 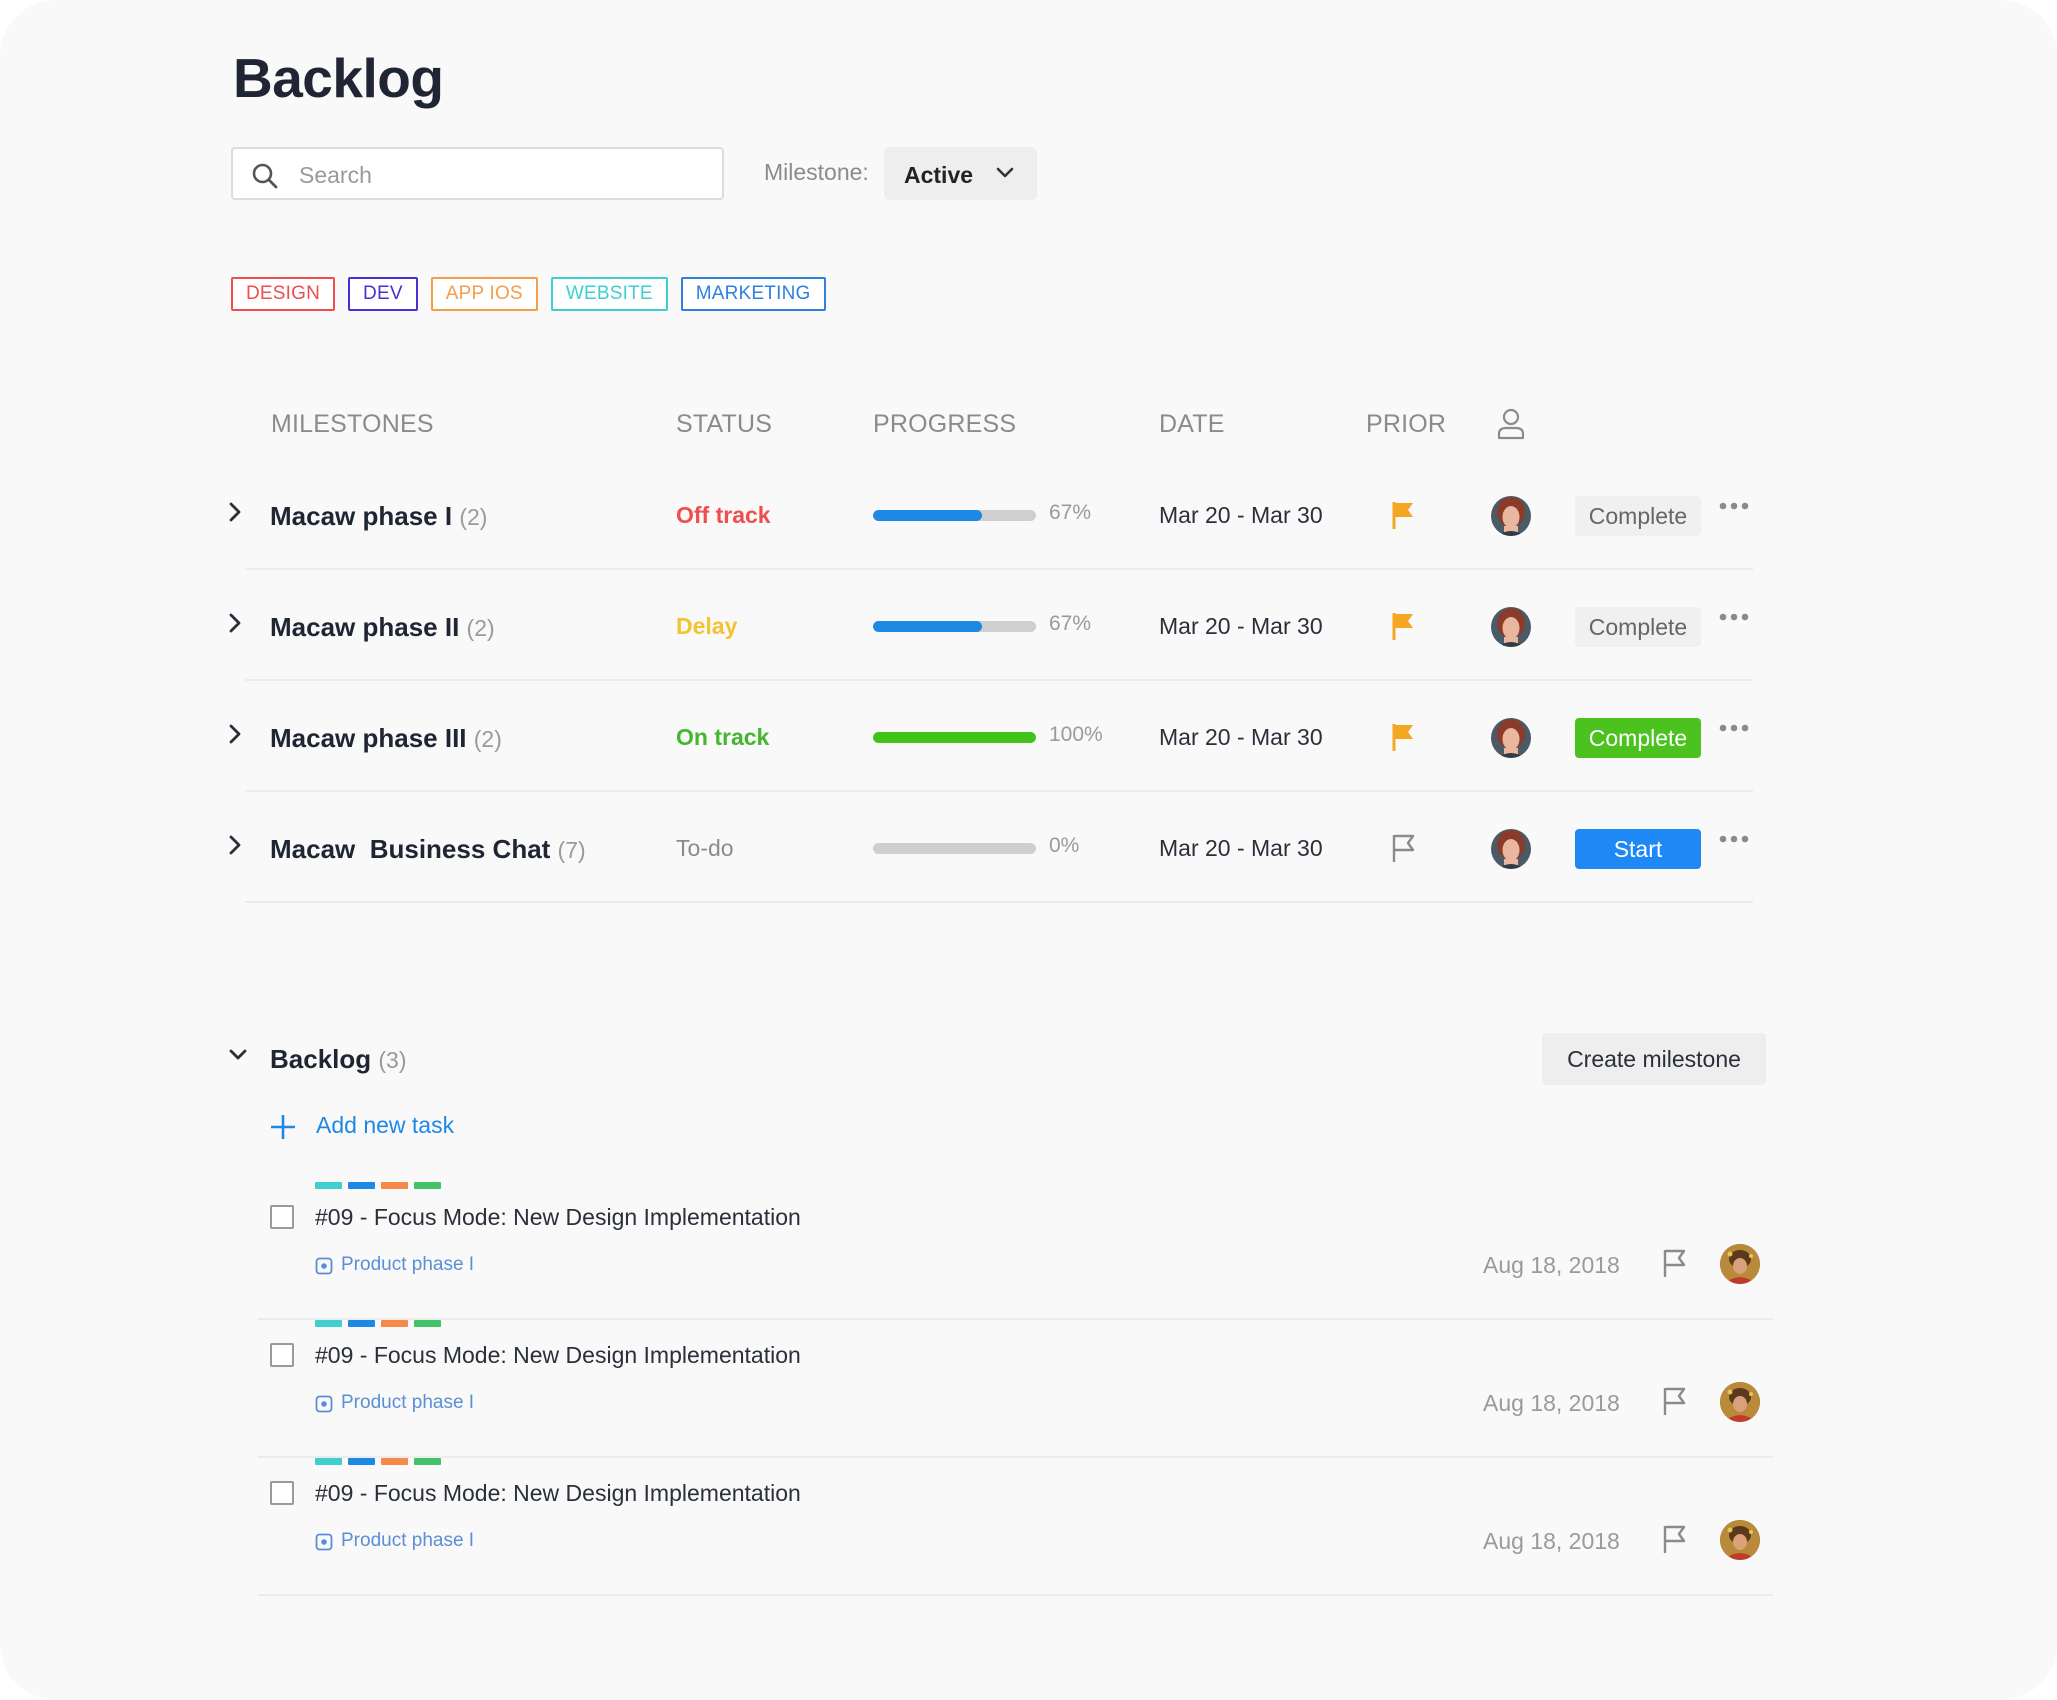 I want to click on milestone-action-button: Start, so click(x=1638, y=849).